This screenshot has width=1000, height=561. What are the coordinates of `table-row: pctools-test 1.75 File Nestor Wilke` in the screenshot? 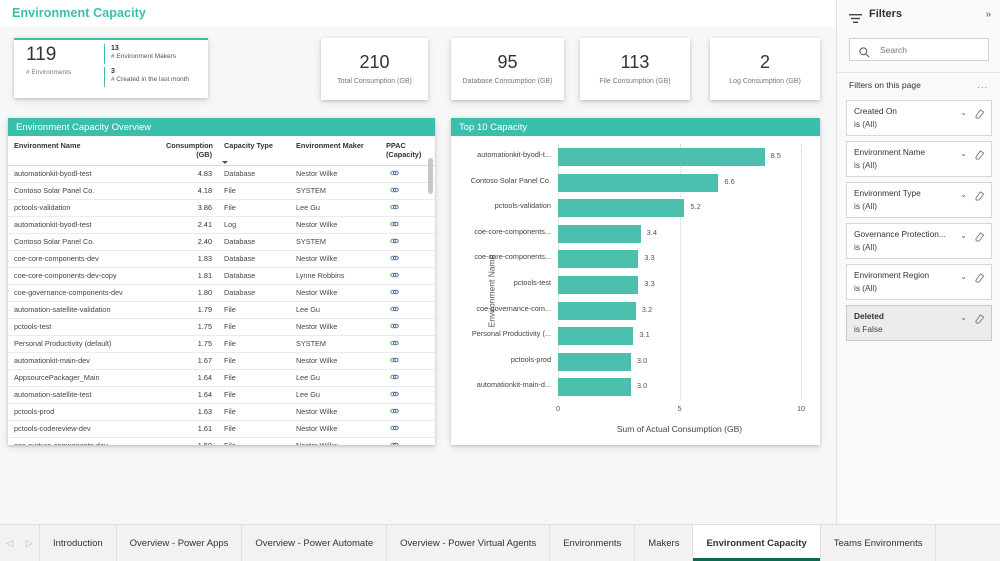 It's located at (221, 327).